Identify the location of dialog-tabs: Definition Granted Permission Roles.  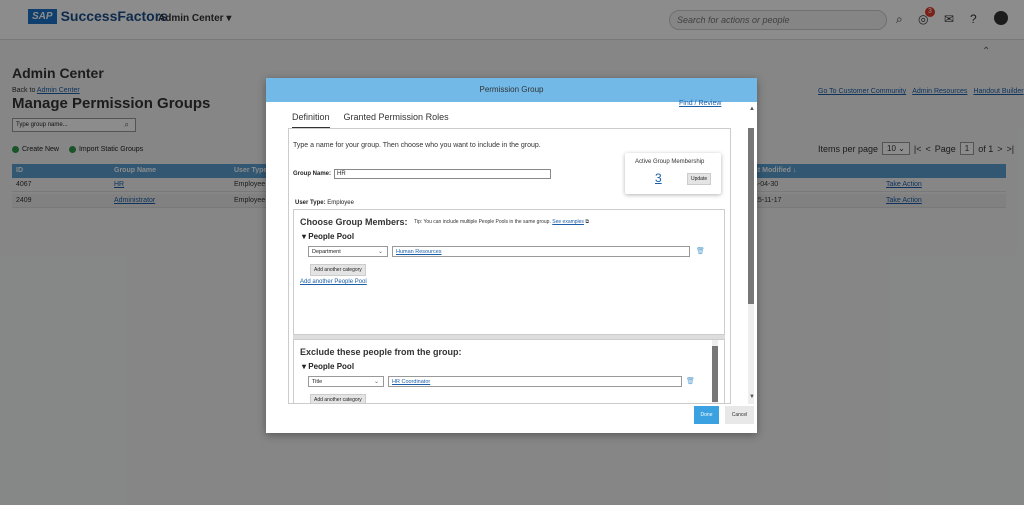
(370, 120).